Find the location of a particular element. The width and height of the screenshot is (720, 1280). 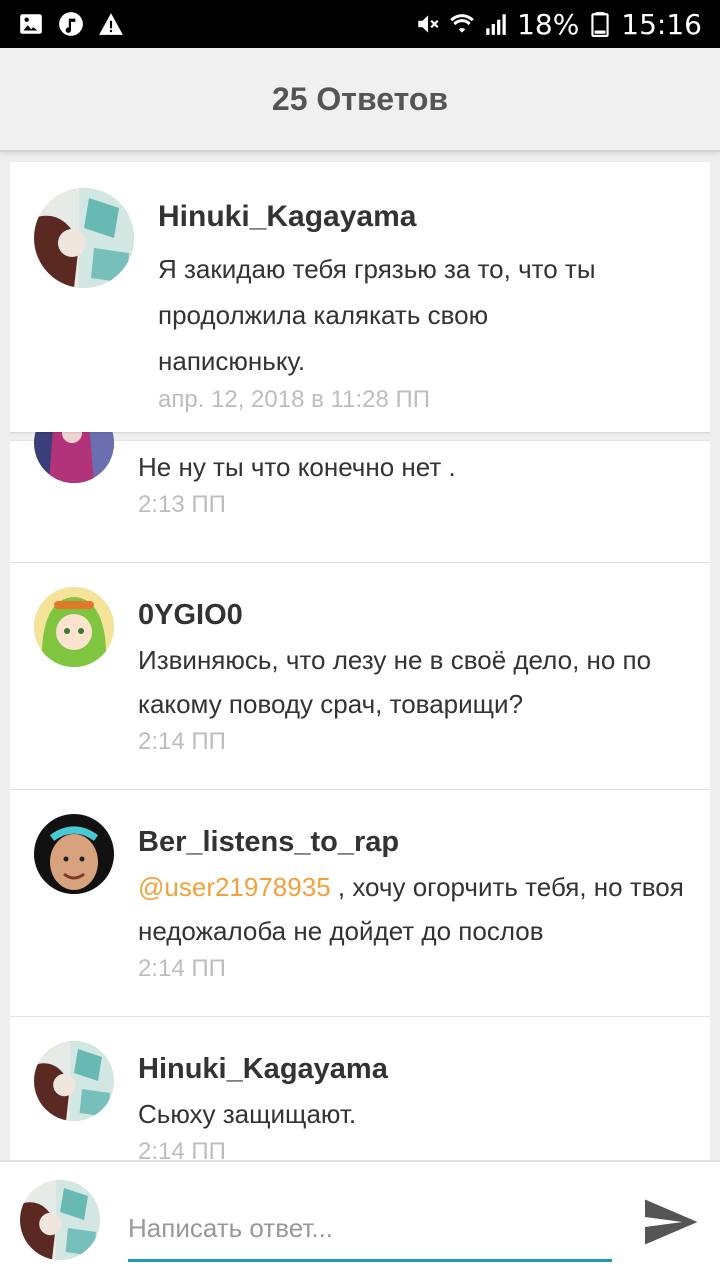

music-icon is located at coordinates (71, 24).